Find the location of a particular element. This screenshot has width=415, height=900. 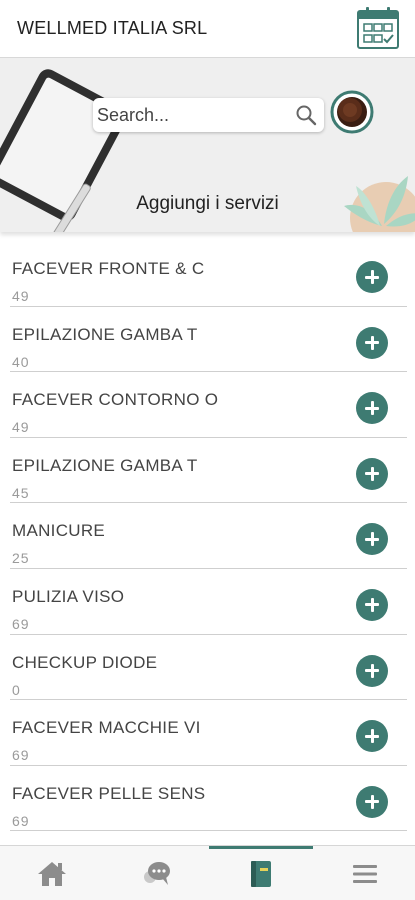

nav-services is located at coordinates (261, 873).